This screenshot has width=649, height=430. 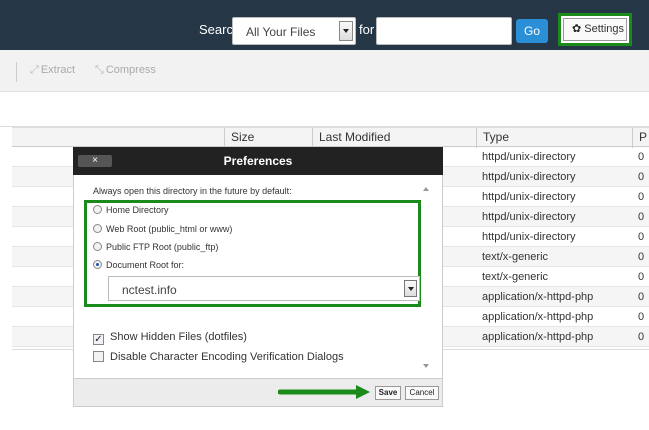 What do you see at coordinates (554, 138) in the screenshot?
I see `type-column-header: Type` at bounding box center [554, 138].